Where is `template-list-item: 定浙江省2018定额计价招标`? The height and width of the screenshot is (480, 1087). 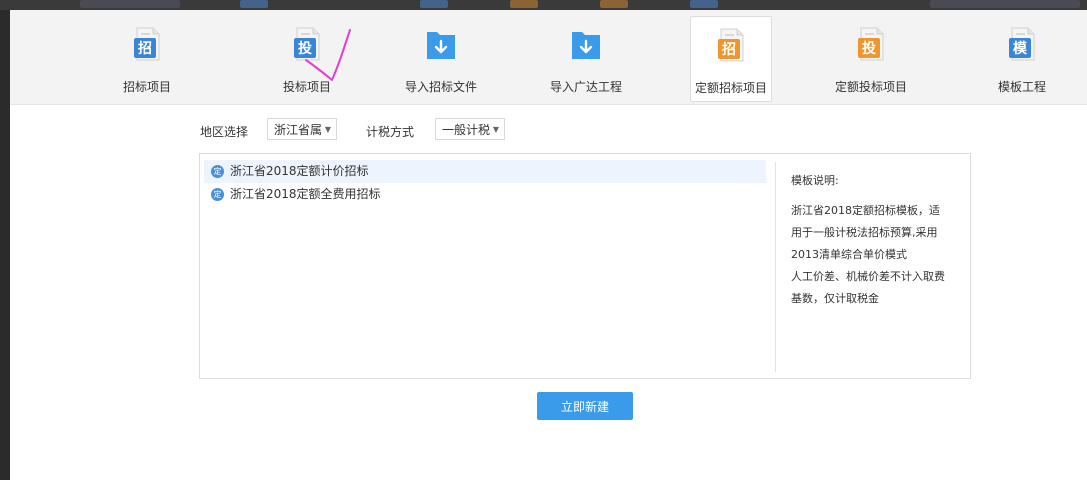
template-list-item: 定浙江省2018定额计价招标 is located at coordinates (485, 171).